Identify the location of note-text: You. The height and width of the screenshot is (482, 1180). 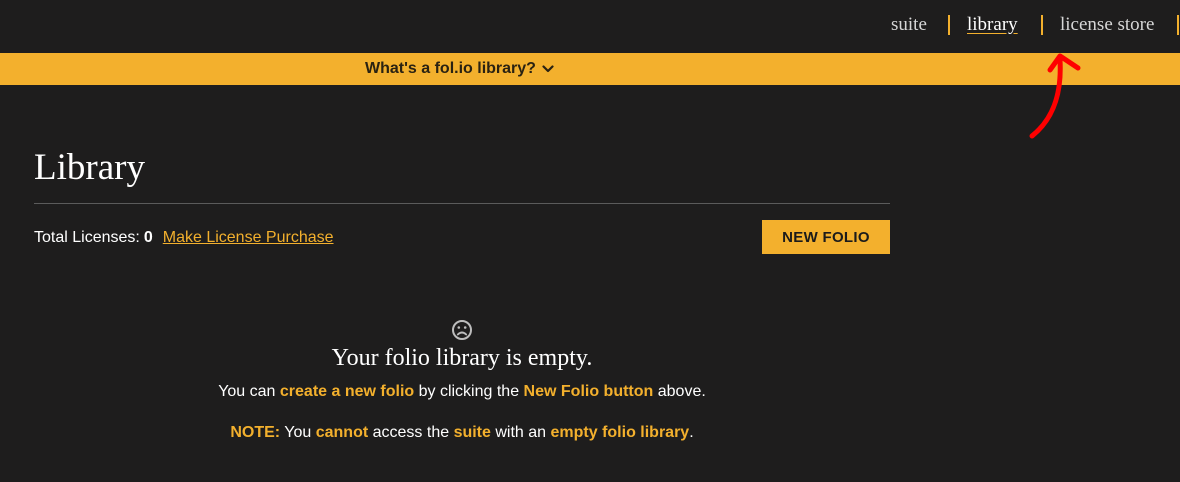
(298, 432).